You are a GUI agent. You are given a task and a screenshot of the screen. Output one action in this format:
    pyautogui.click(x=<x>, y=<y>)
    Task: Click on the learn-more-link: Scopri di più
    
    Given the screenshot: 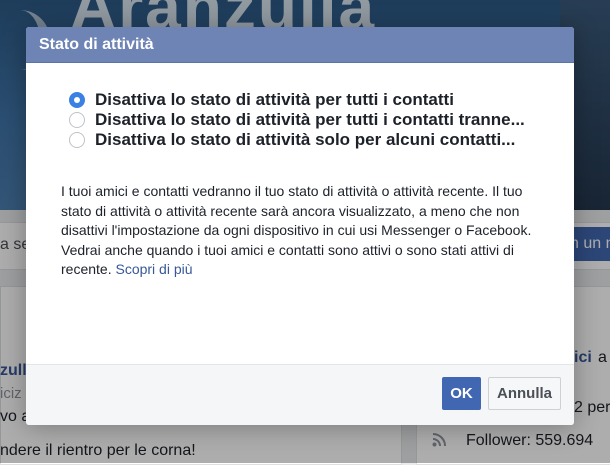 What is the action you would take?
    pyautogui.click(x=153, y=269)
    